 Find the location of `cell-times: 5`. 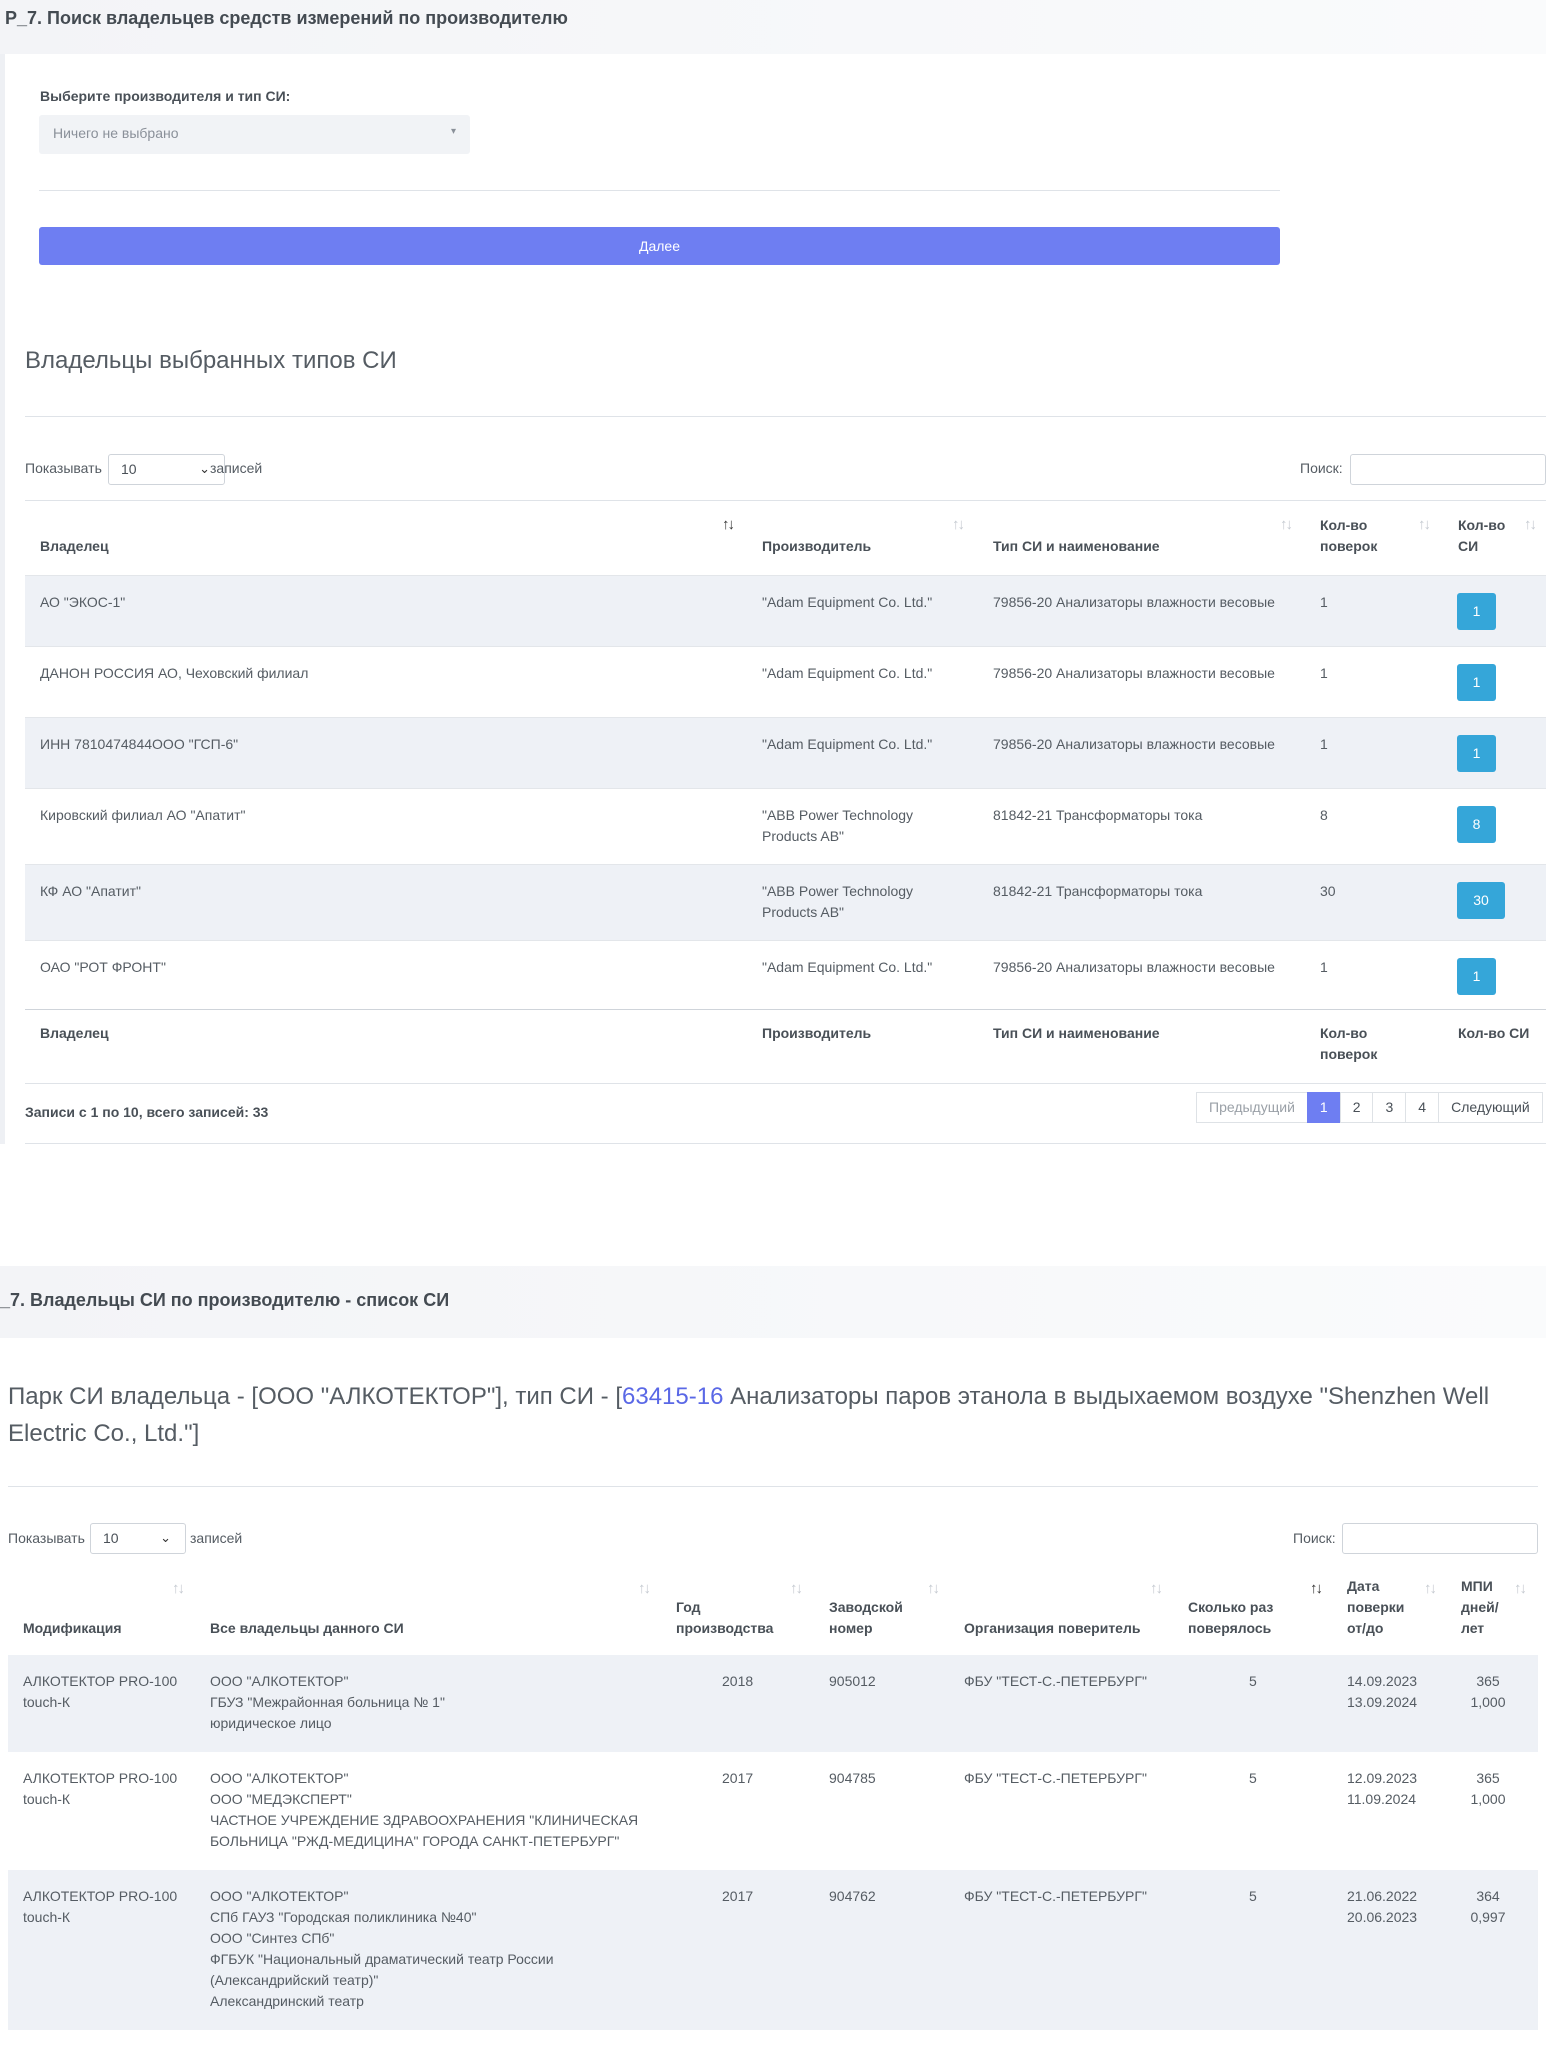

cell-times: 5 is located at coordinates (1253, 1896).